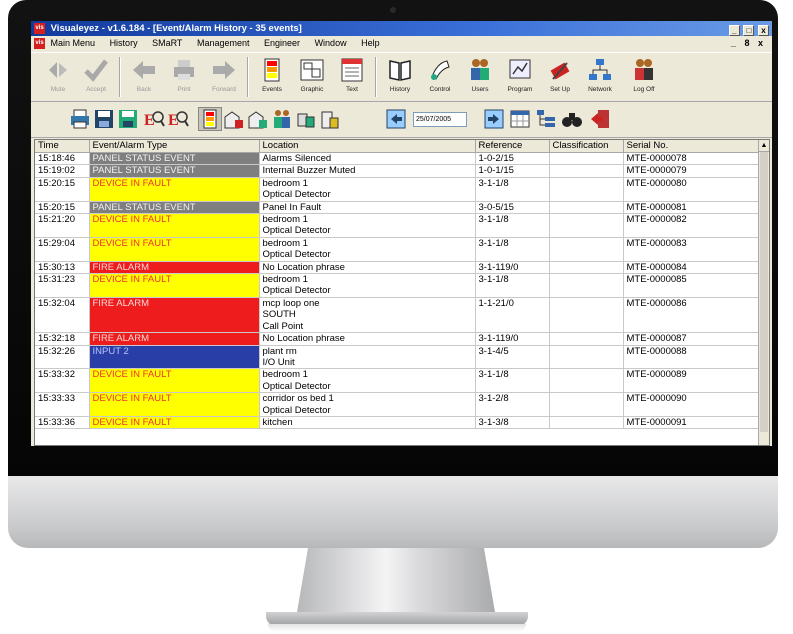 Image resolution: width=793 pixels, height=634 pixels. I want to click on users-button: Users, so click(480, 77).